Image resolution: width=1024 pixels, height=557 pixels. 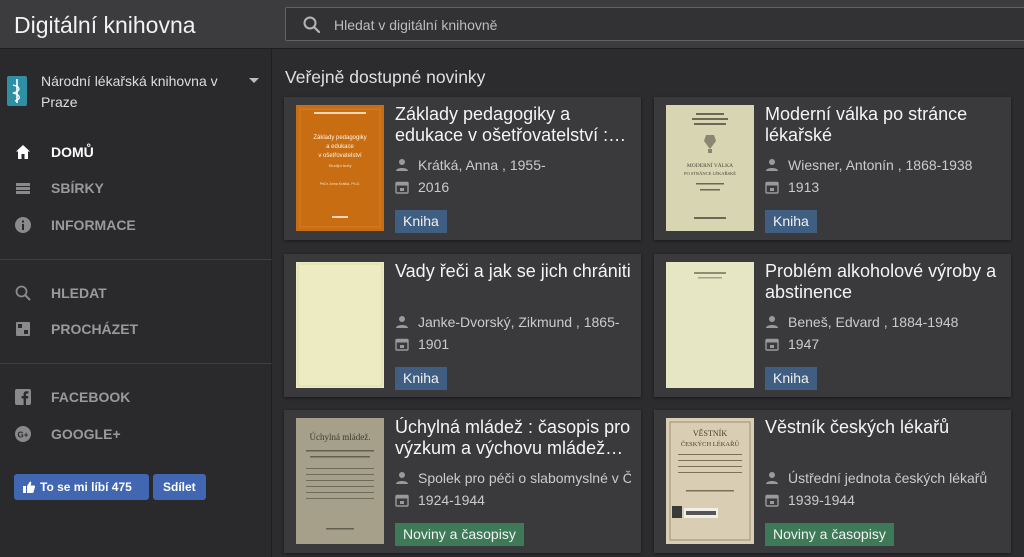 What do you see at coordinates (804, 344) in the screenshot?
I see `year-text: 1947` at bounding box center [804, 344].